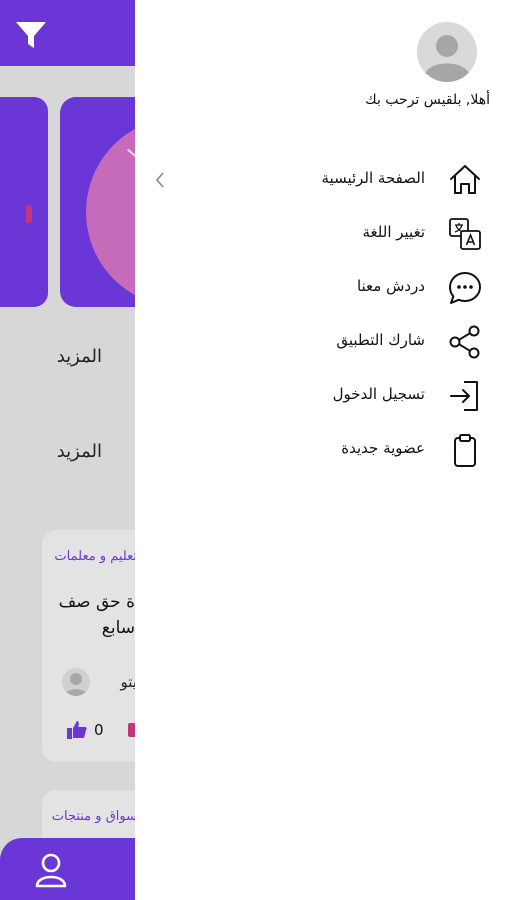 The width and height of the screenshot is (507, 900). What do you see at coordinates (390, 286) in the screenshot?
I see `menu-item-label: دردش معنا` at bounding box center [390, 286].